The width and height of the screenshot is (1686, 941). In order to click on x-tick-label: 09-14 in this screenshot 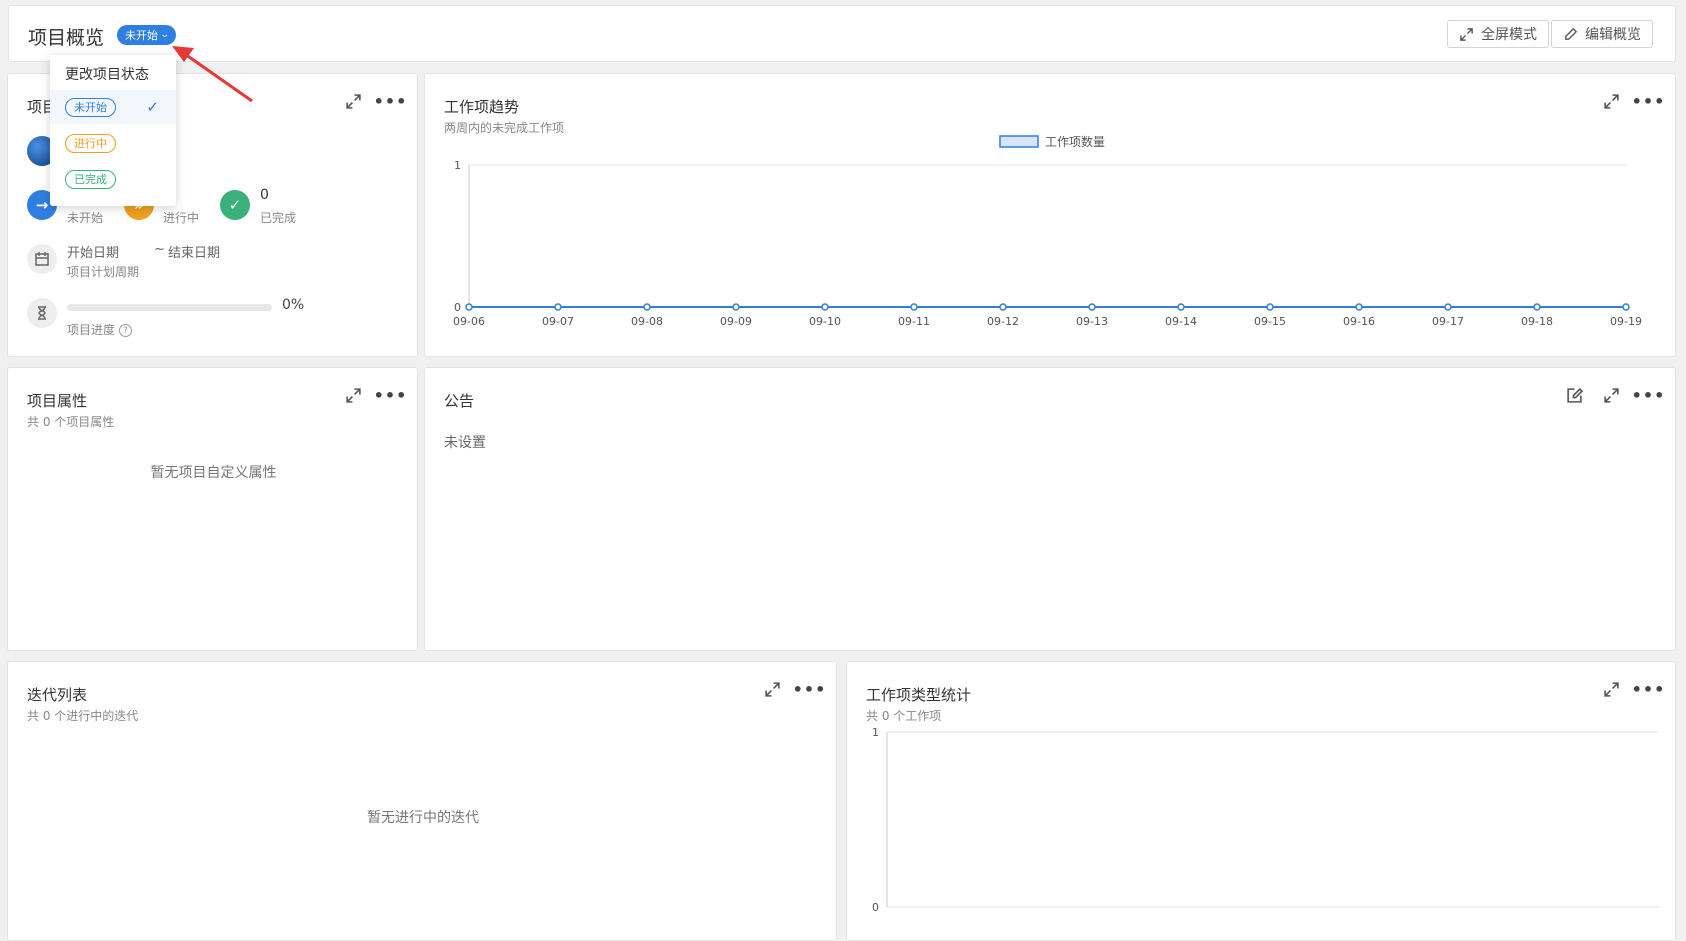, I will do `click(1181, 321)`.